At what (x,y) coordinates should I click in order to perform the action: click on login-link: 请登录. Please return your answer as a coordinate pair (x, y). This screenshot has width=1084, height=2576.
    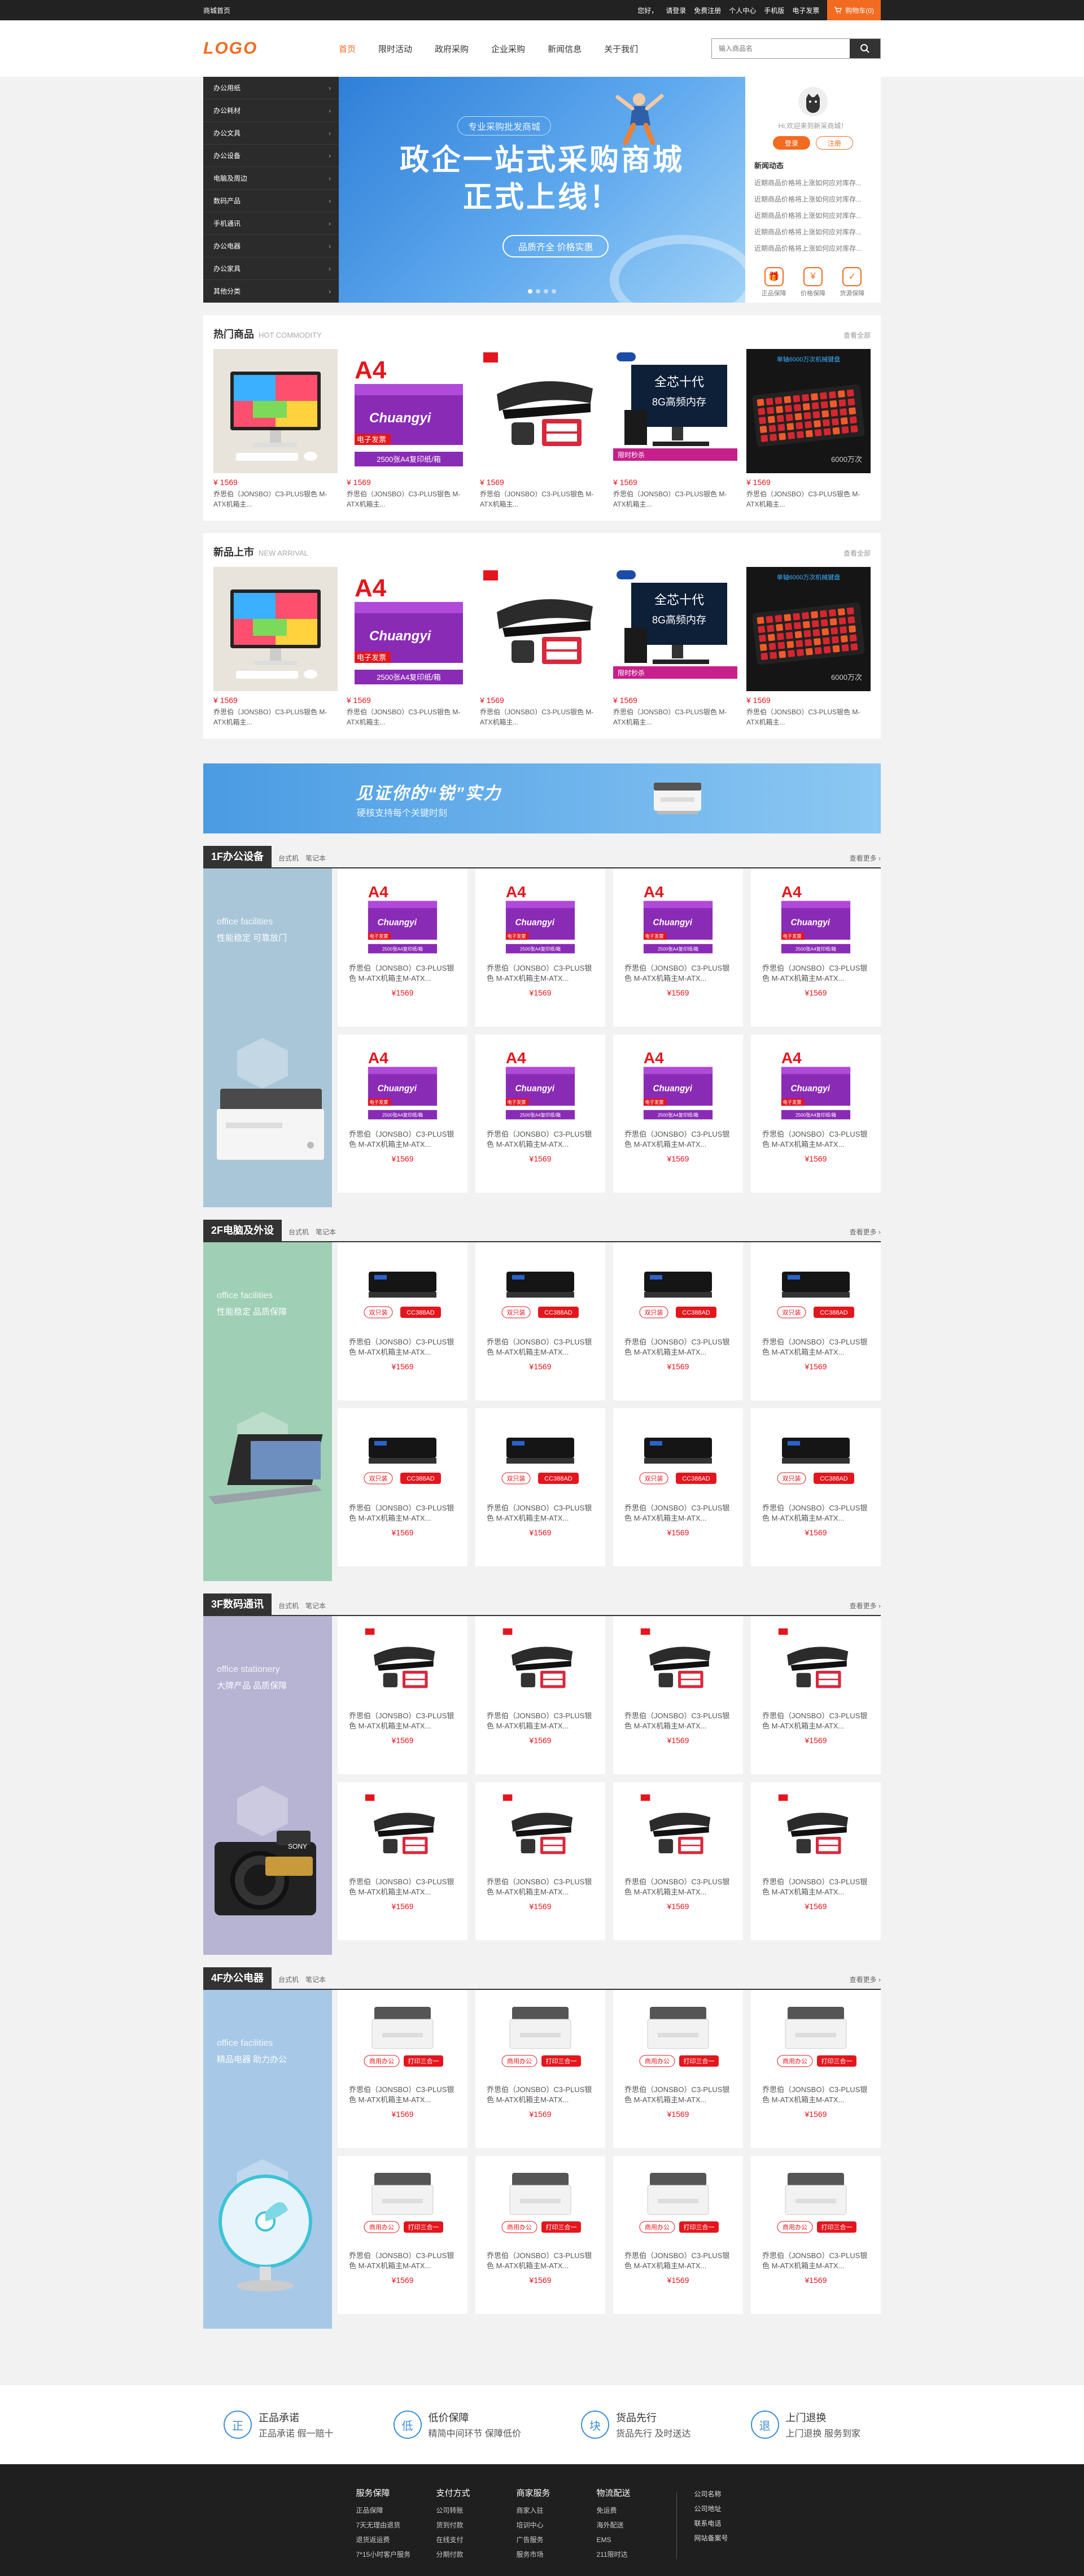
    Looking at the image, I should click on (676, 11).